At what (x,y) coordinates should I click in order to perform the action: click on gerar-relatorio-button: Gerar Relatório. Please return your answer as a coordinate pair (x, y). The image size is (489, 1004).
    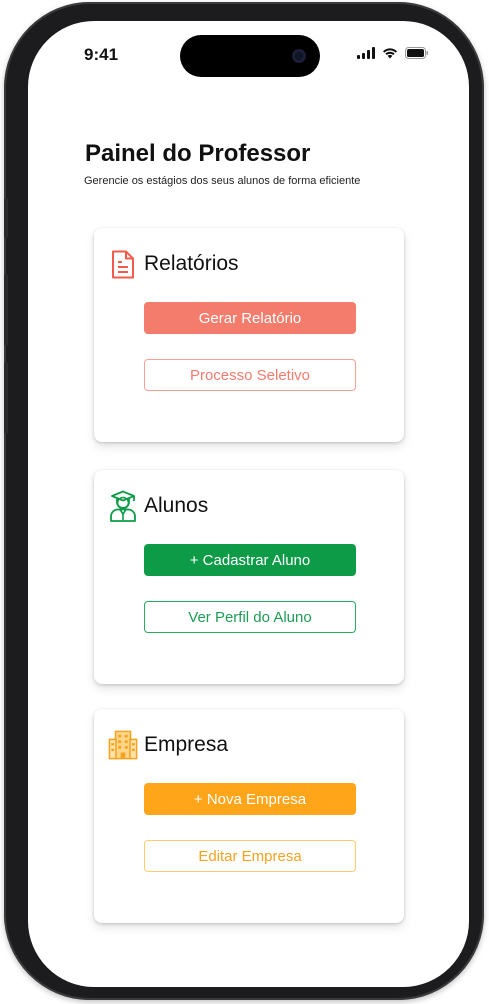
    Looking at the image, I should click on (250, 318).